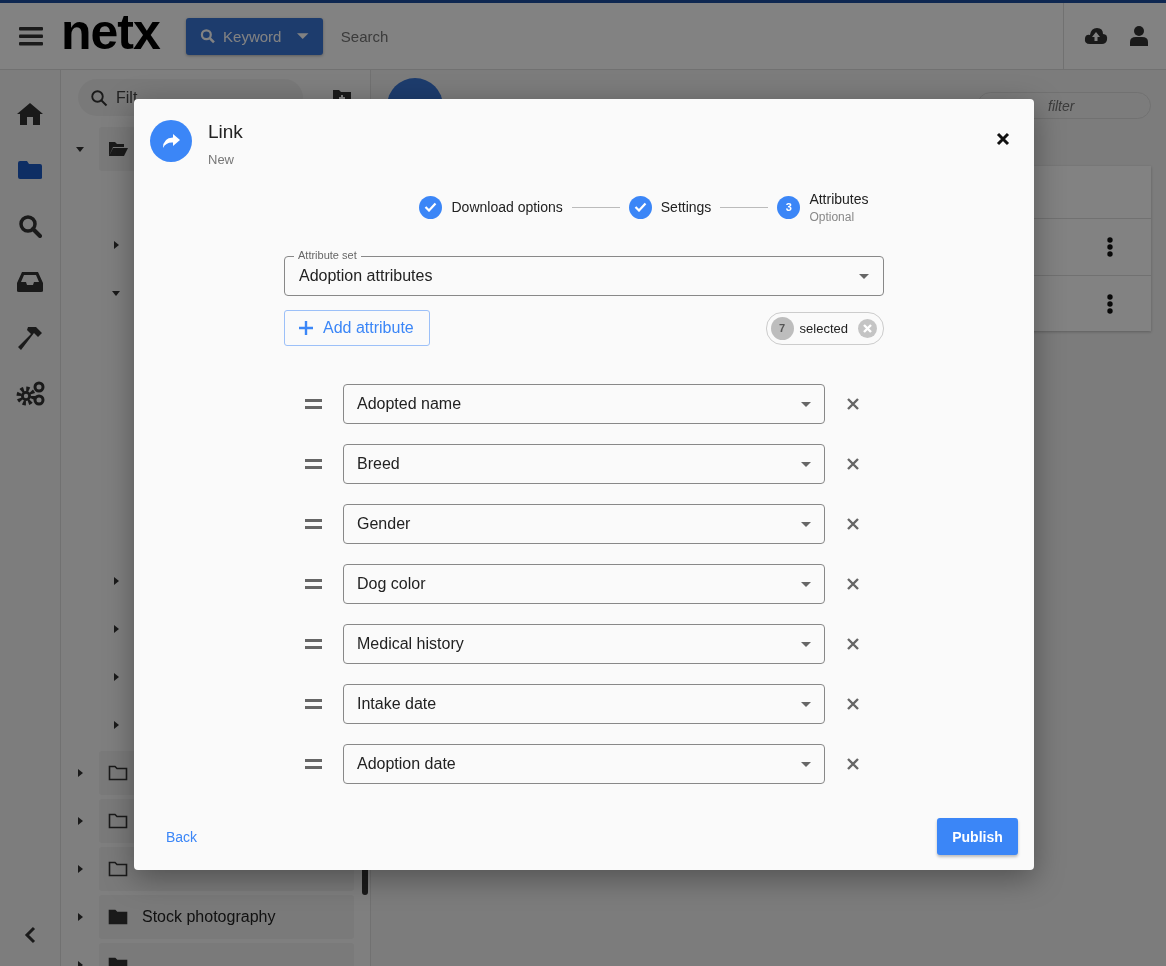 The width and height of the screenshot is (1166, 966). Describe the element at coordinates (584, 764) in the screenshot. I see `attribute-dropdown: Adoption date` at that location.